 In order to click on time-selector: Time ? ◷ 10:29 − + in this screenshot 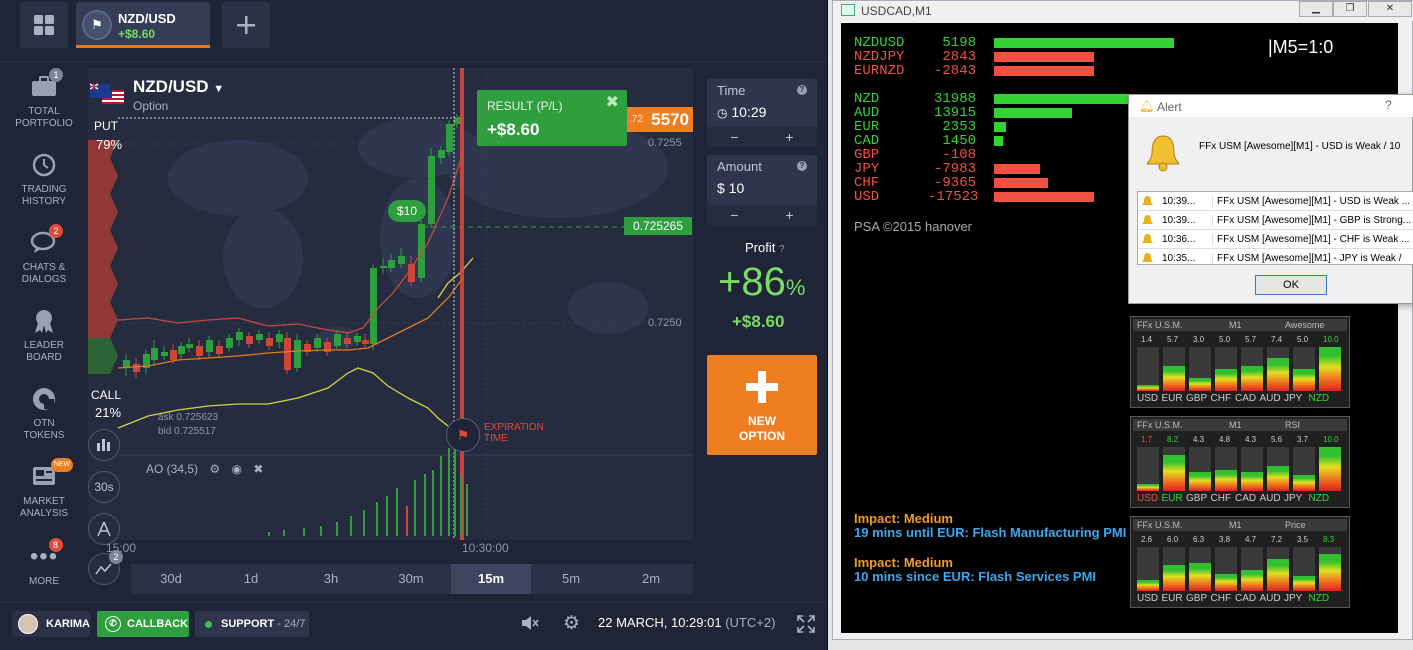, I will do `click(762, 113)`.